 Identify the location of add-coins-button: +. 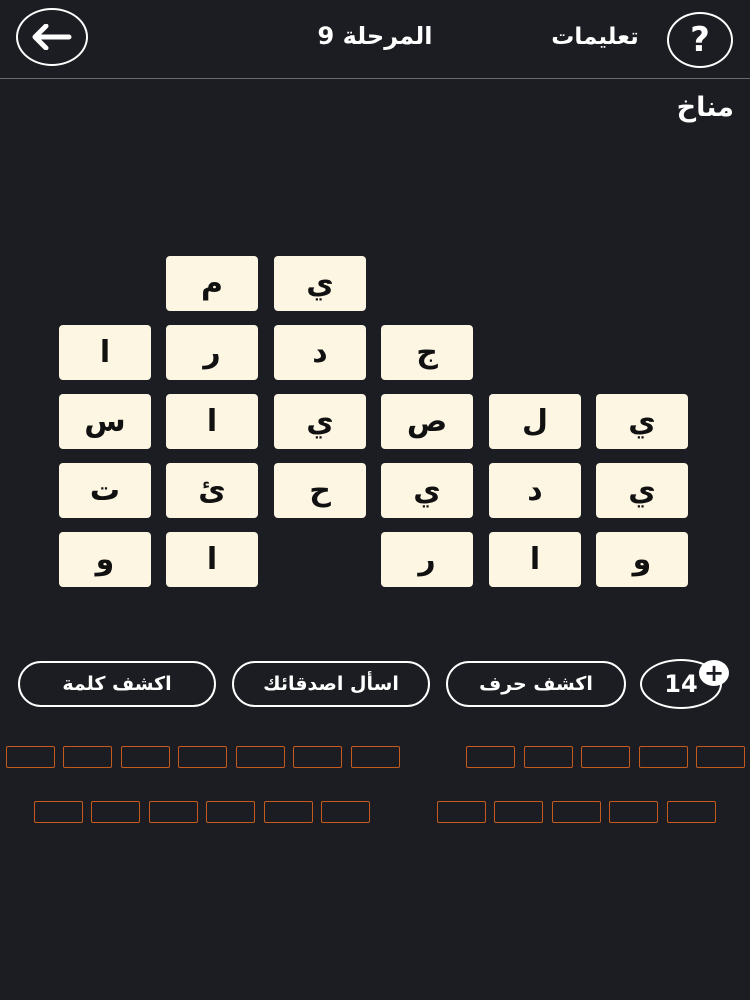
(714, 673).